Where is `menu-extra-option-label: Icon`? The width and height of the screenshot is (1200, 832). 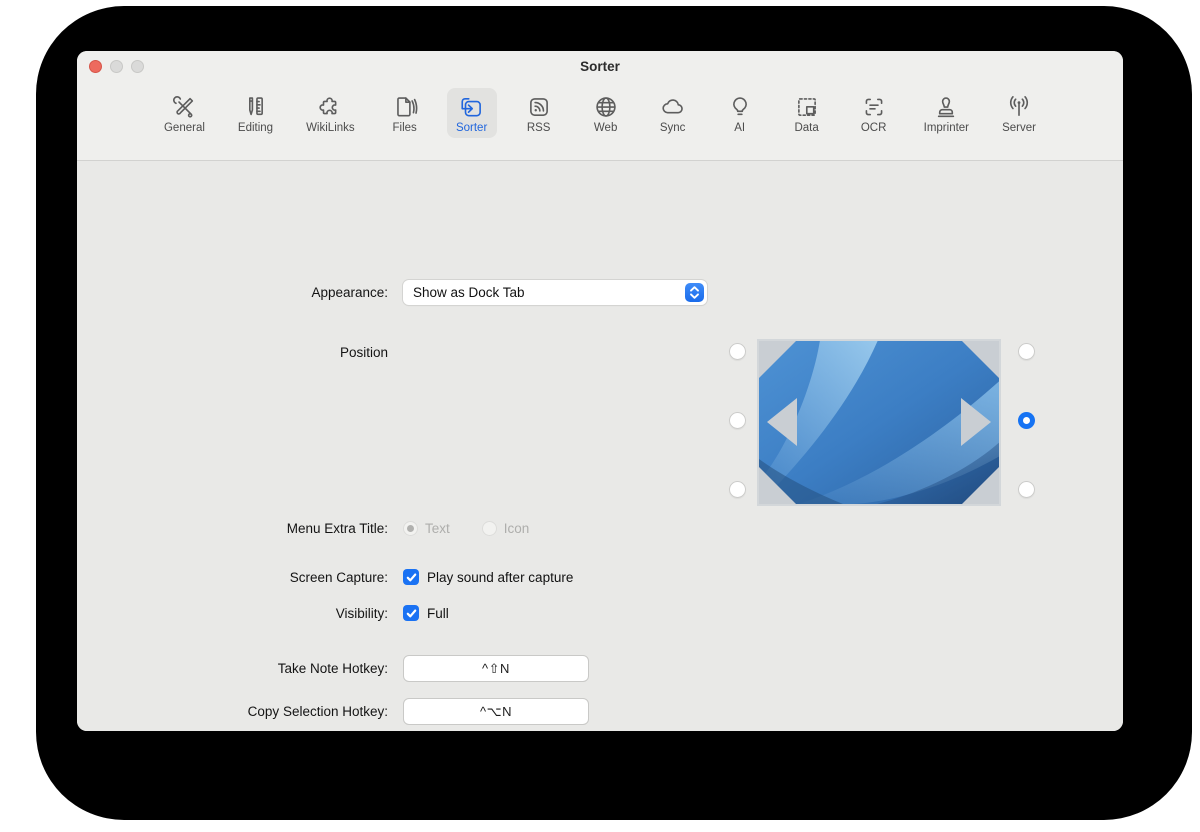 menu-extra-option-label: Icon is located at coordinates (516, 528).